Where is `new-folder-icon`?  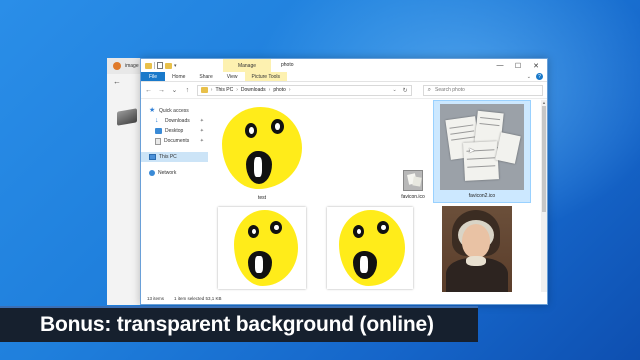 new-folder-icon is located at coordinates (168, 65).